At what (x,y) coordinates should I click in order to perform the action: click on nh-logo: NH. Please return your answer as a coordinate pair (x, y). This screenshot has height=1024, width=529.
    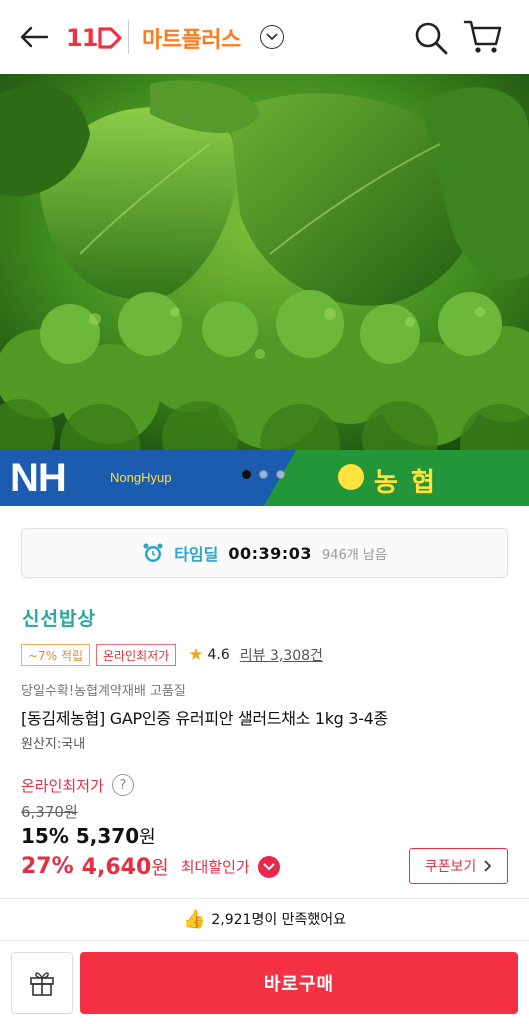
    Looking at the image, I should click on (38, 478).